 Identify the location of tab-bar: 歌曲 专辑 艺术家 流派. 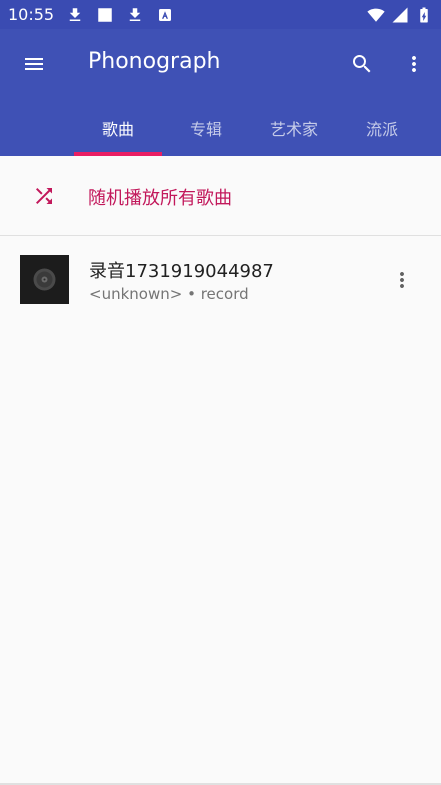
(220, 127).